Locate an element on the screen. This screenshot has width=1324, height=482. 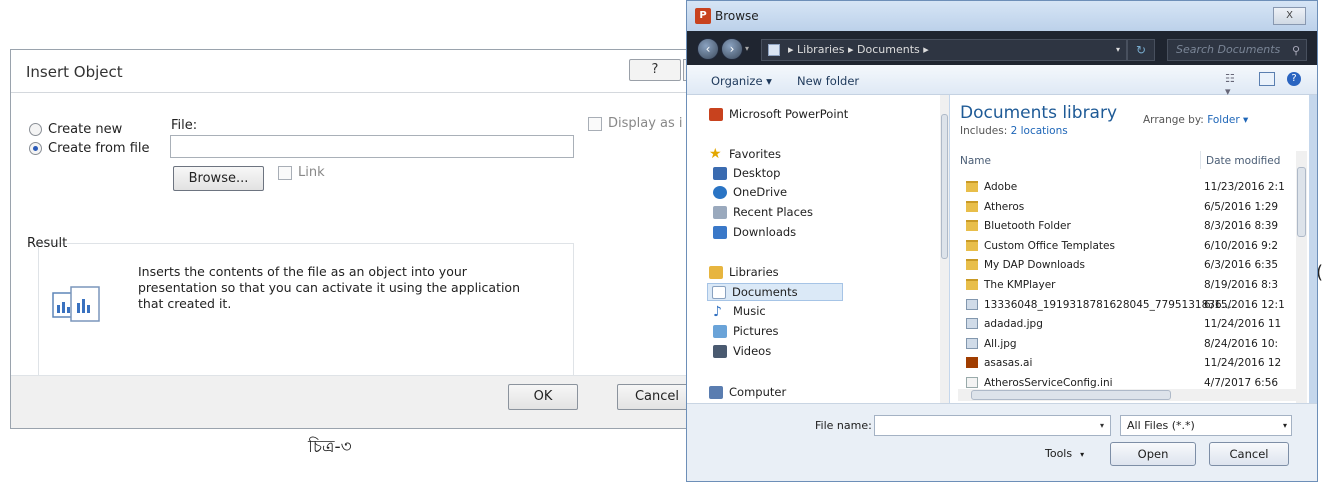
create-from-file-option: Create from file is located at coordinates (89, 148).